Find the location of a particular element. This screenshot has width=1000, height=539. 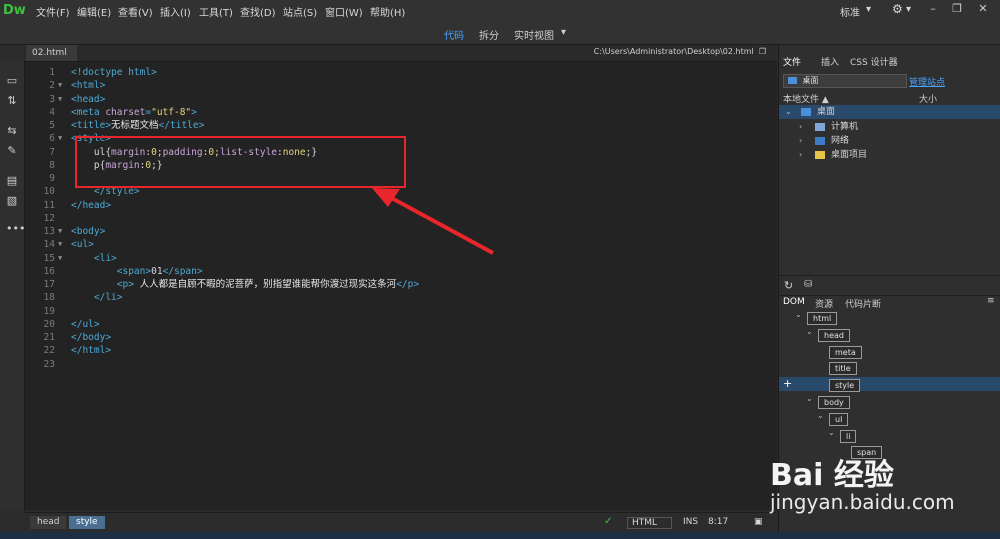

column-size: 大小 is located at coordinates (928, 98).